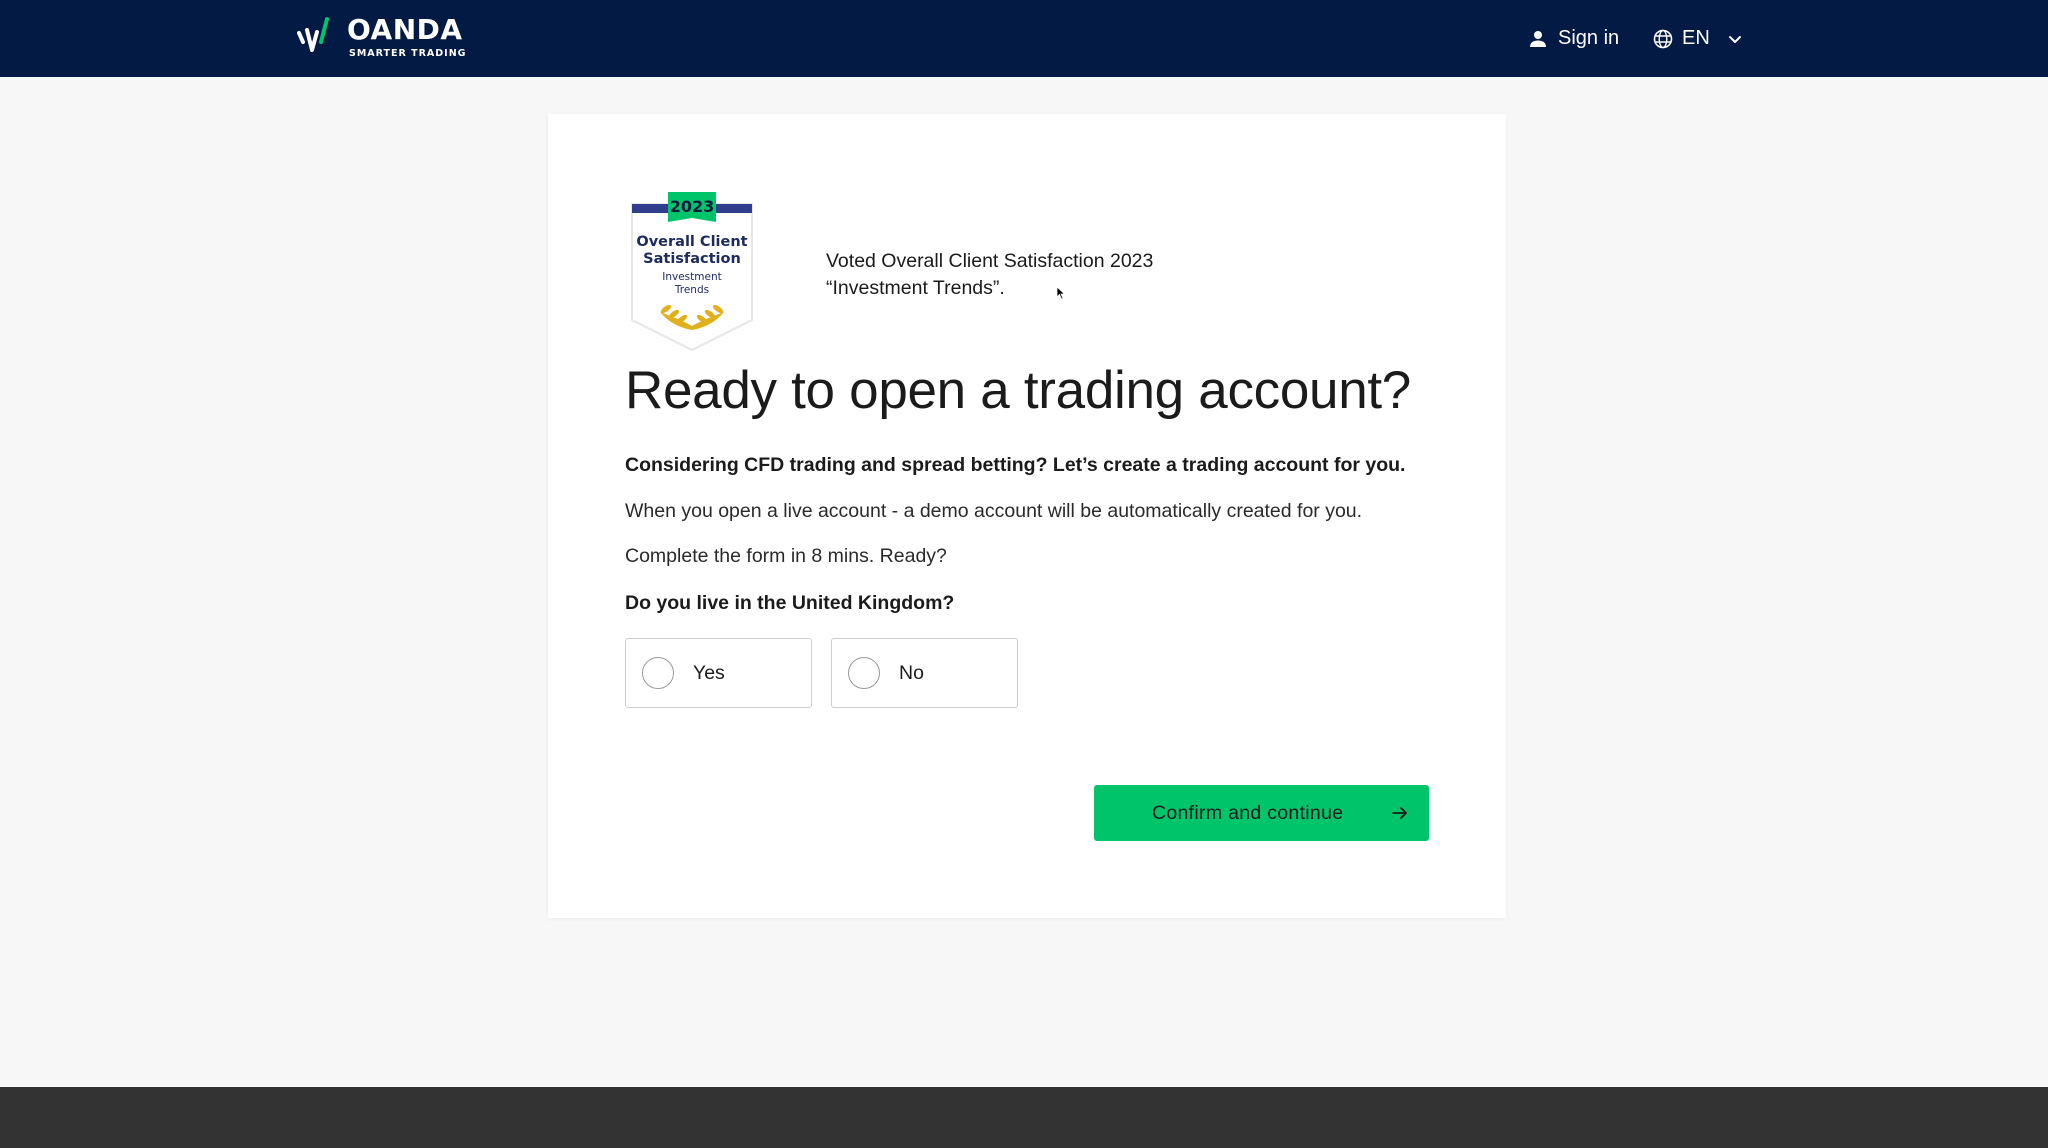  What do you see at coordinates (1538, 38) in the screenshot?
I see `person-icon` at bounding box center [1538, 38].